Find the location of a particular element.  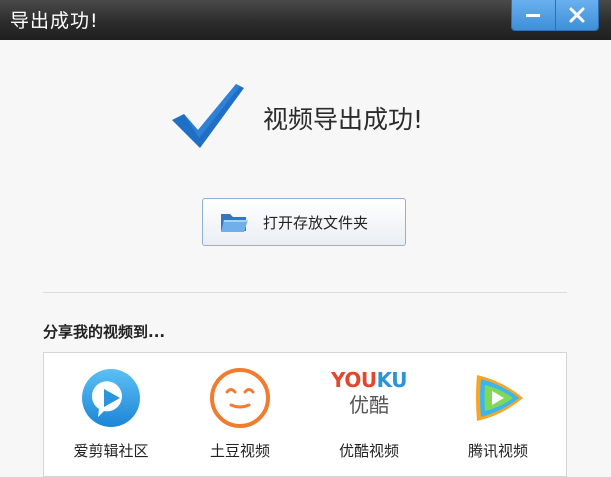

title-bar: 导出成功! is located at coordinates (305, 20).